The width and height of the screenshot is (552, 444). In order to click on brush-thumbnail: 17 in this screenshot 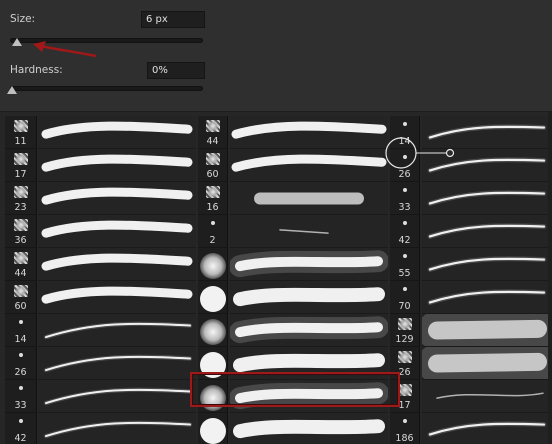, I will do `click(21, 165)`.